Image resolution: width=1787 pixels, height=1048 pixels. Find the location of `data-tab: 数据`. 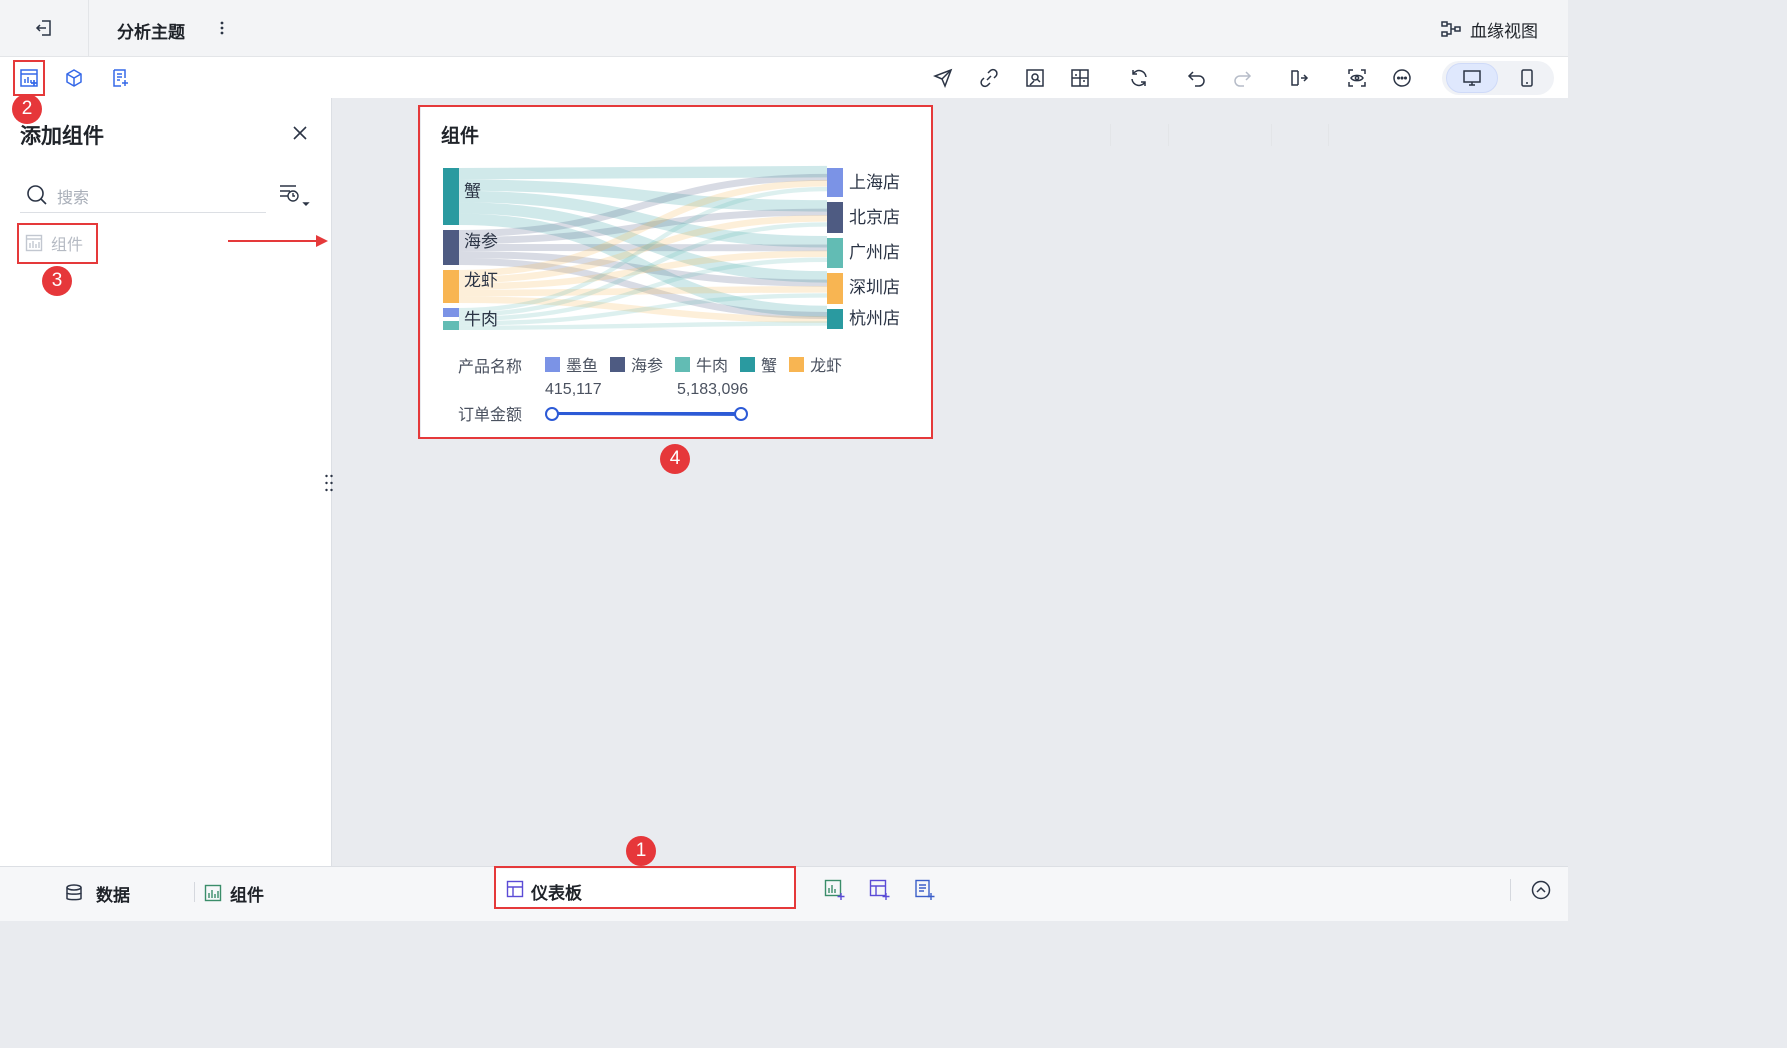

data-tab: 数据 is located at coordinates (97, 893).